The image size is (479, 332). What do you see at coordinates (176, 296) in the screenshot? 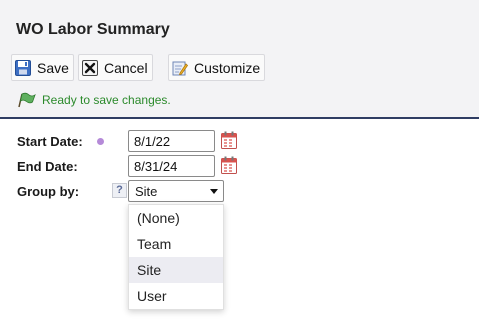
I see `dropdown-option-user: User` at bounding box center [176, 296].